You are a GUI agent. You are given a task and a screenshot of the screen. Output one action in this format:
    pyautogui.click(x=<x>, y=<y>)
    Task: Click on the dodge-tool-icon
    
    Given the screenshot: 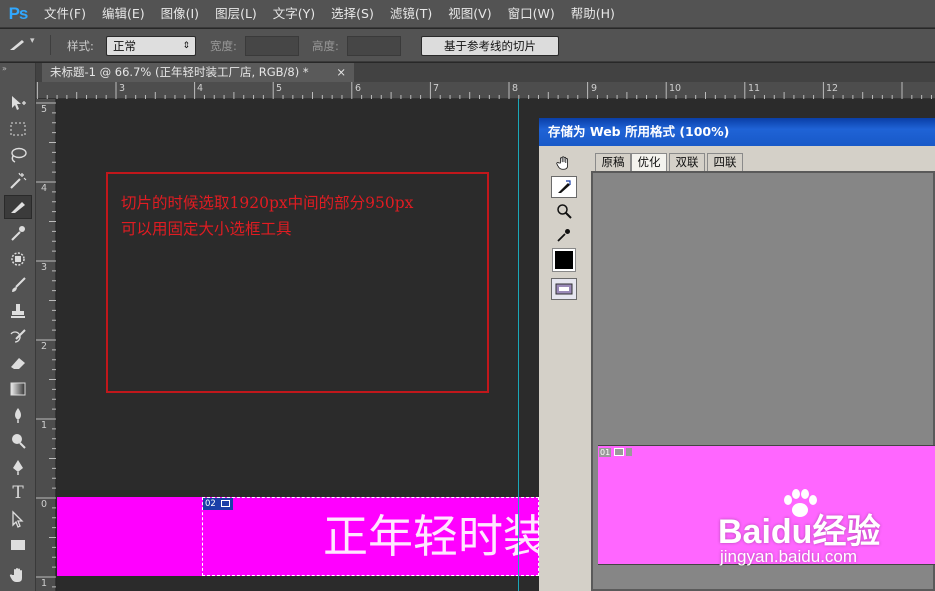 What is the action you would take?
    pyautogui.click(x=18, y=441)
    